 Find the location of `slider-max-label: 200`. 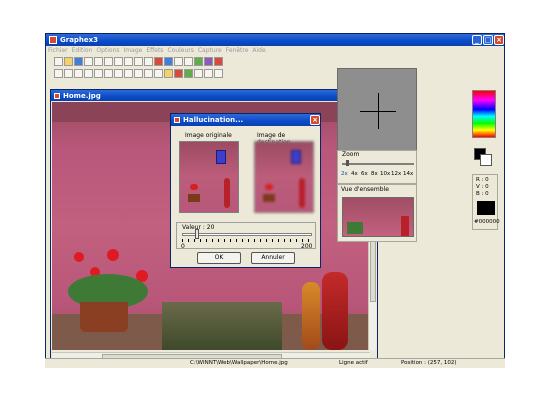

slider-max-label: 200 is located at coordinates (307, 246).